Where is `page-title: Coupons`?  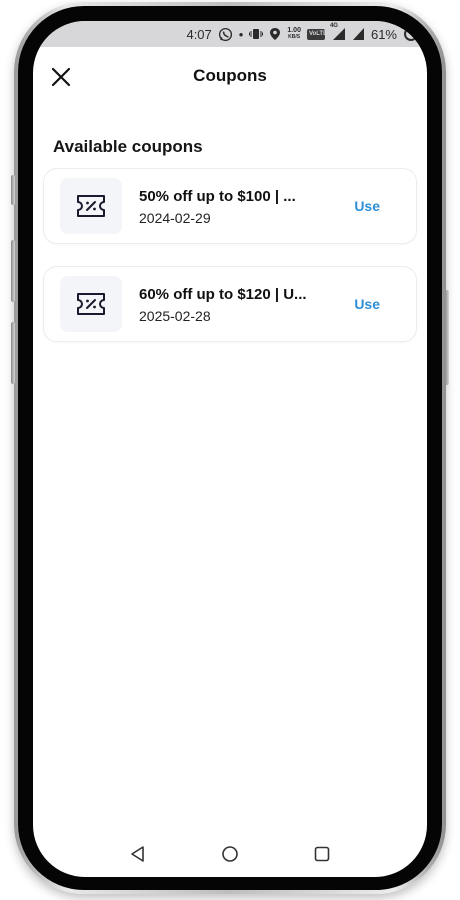 page-title: Coupons is located at coordinates (230, 75).